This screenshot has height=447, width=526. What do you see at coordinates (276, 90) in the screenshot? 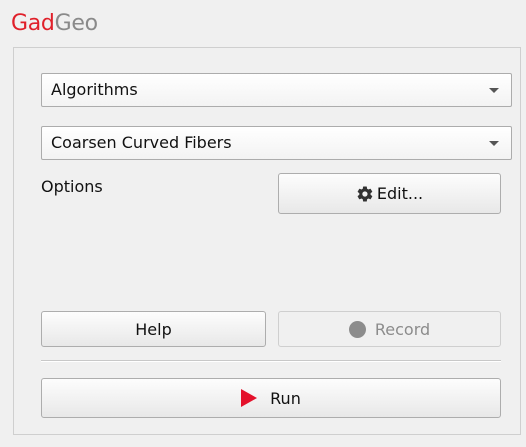
I see `algorithms-dropdown: Algorithms` at bounding box center [276, 90].